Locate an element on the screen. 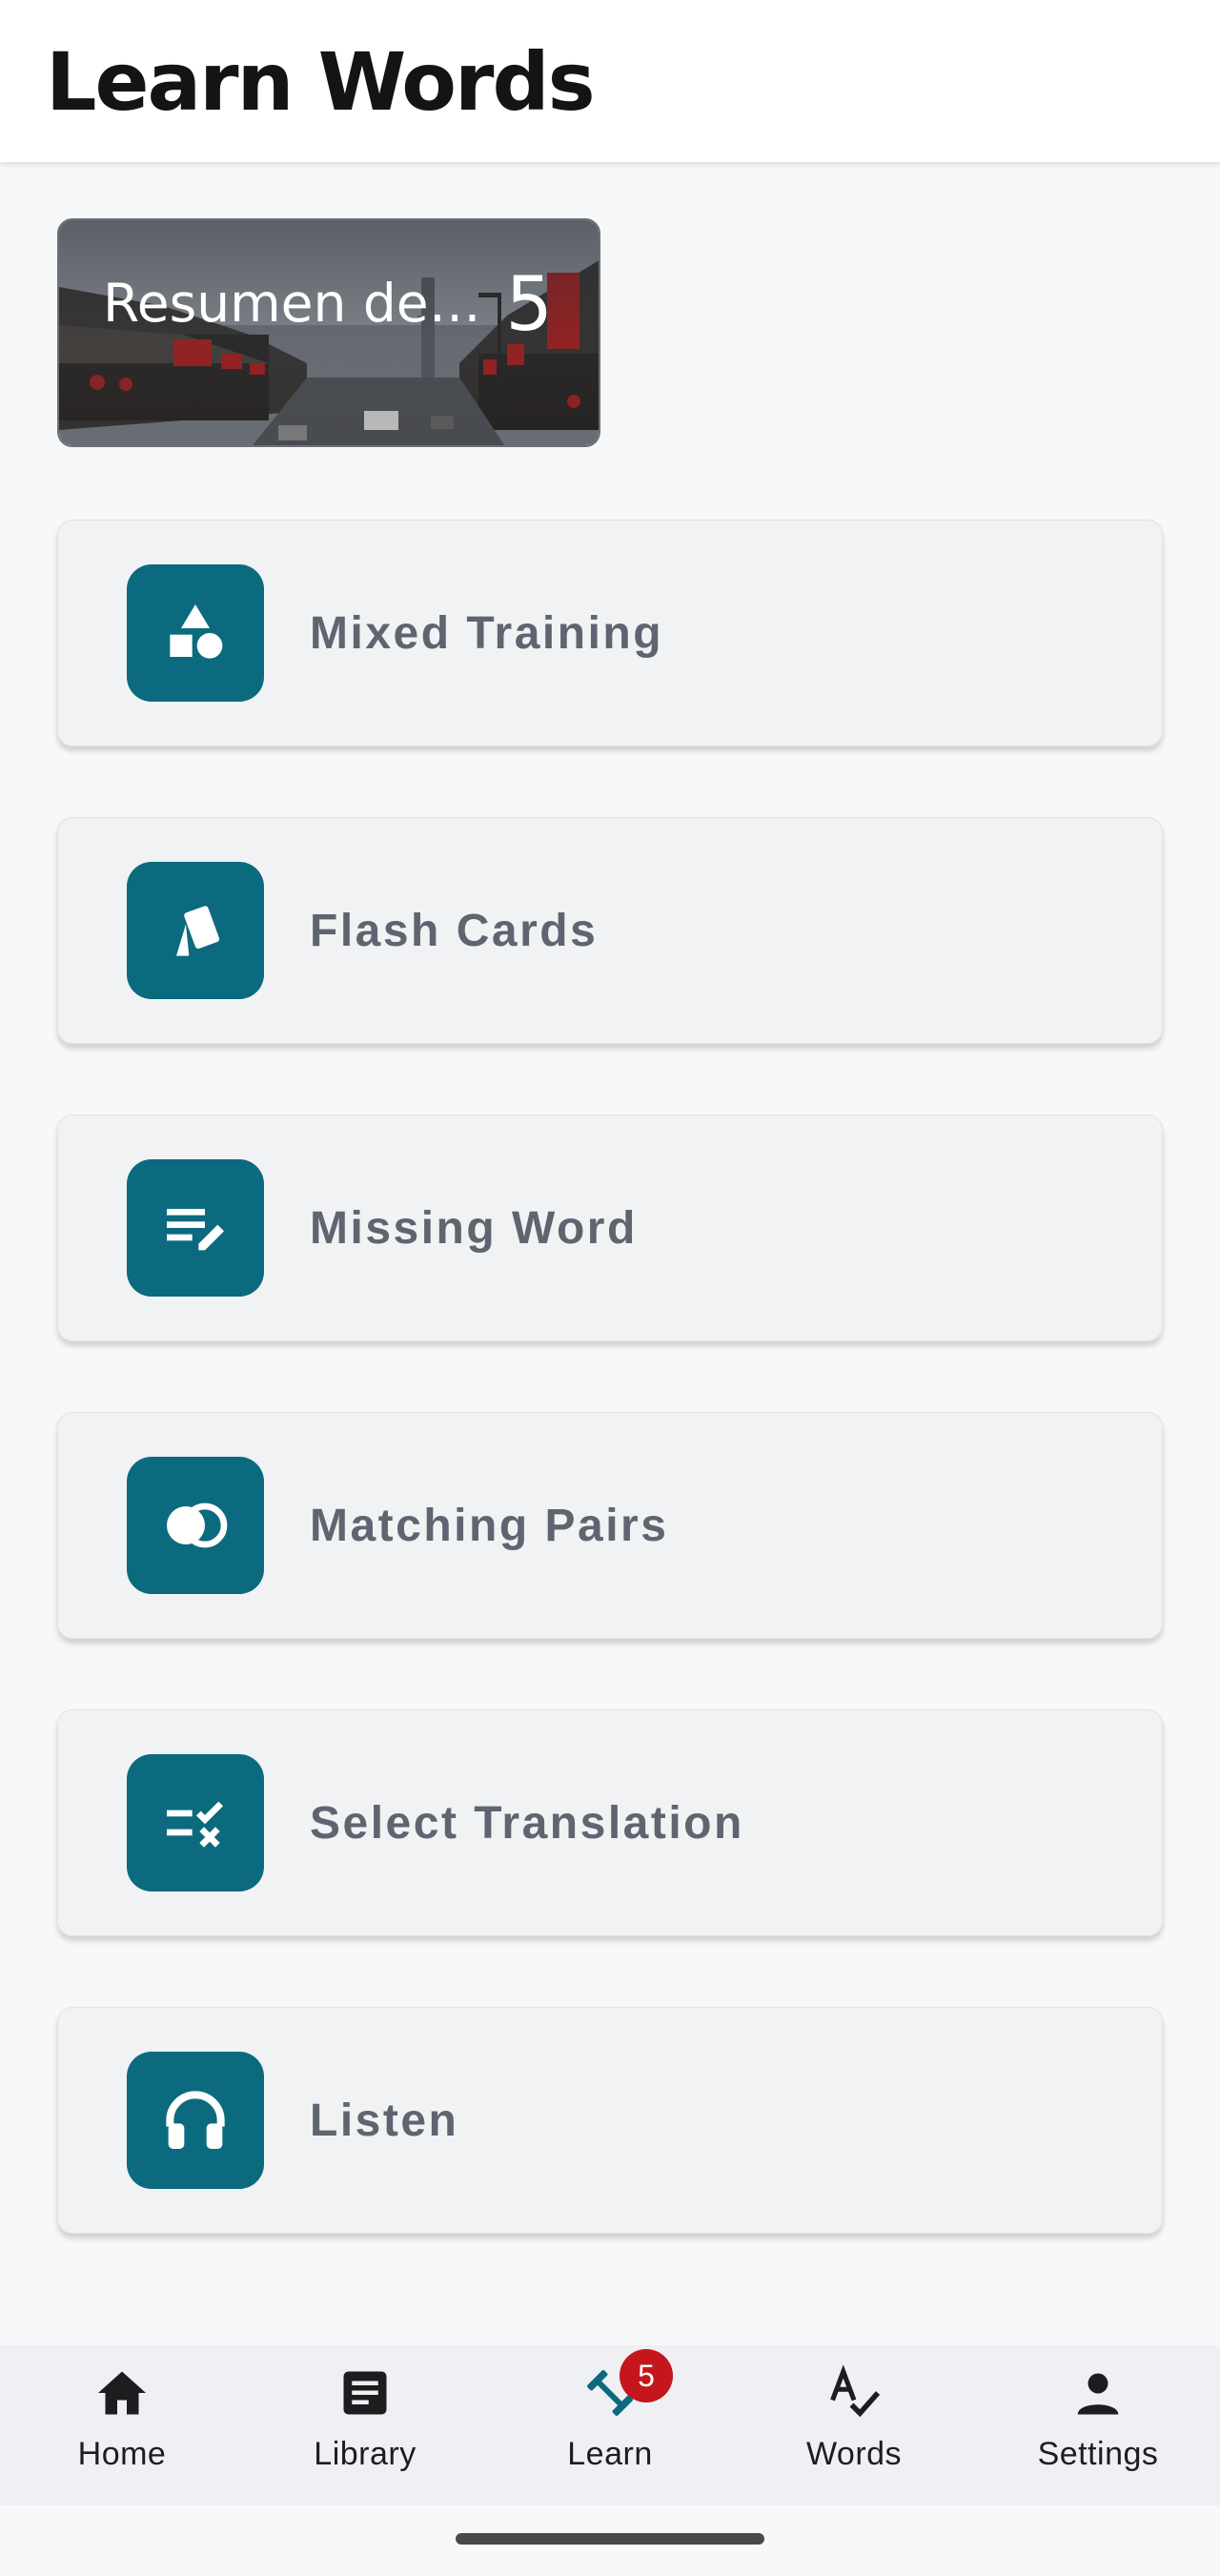 The height and width of the screenshot is (2576, 1220). activity-label: Matching Pairs is located at coordinates (490, 1526).